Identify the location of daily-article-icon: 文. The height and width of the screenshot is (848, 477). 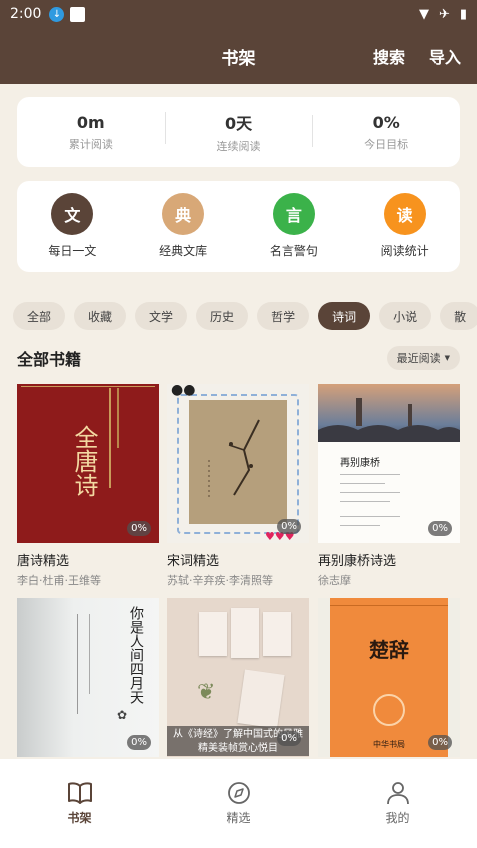
(72, 214).